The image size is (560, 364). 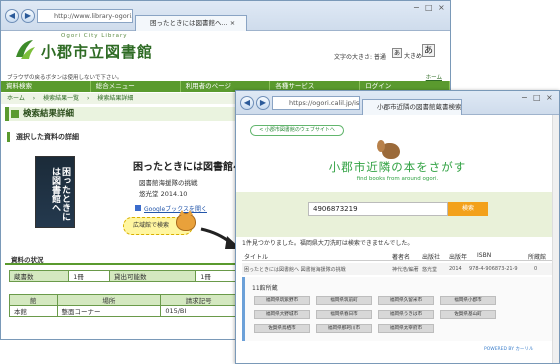 I want to click on holdings-value: 1冊, so click(x=89, y=276).